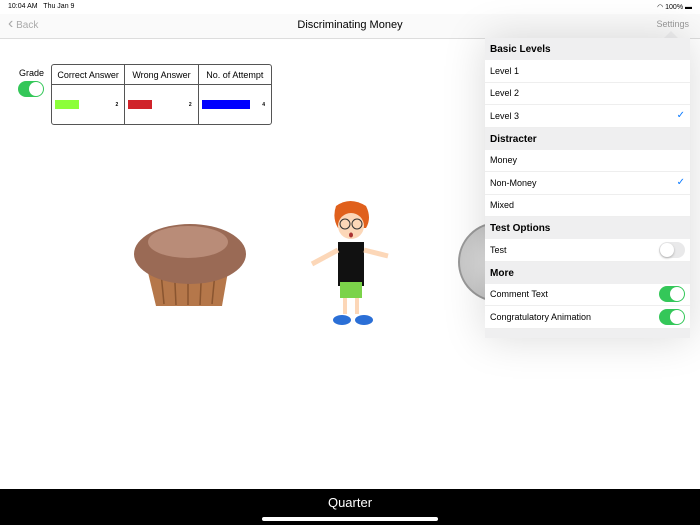 This screenshot has height=525, width=700. I want to click on status-time: 10:04 AM, so click(23, 6).